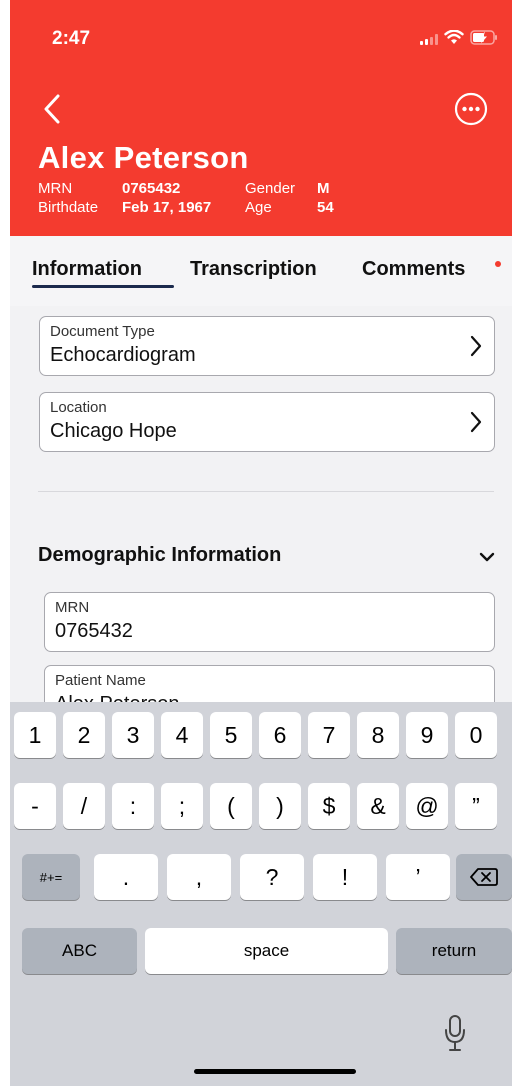  What do you see at coordinates (167, 207) in the screenshot?
I see `birthdate-value: Feb 17, 1967` at bounding box center [167, 207].